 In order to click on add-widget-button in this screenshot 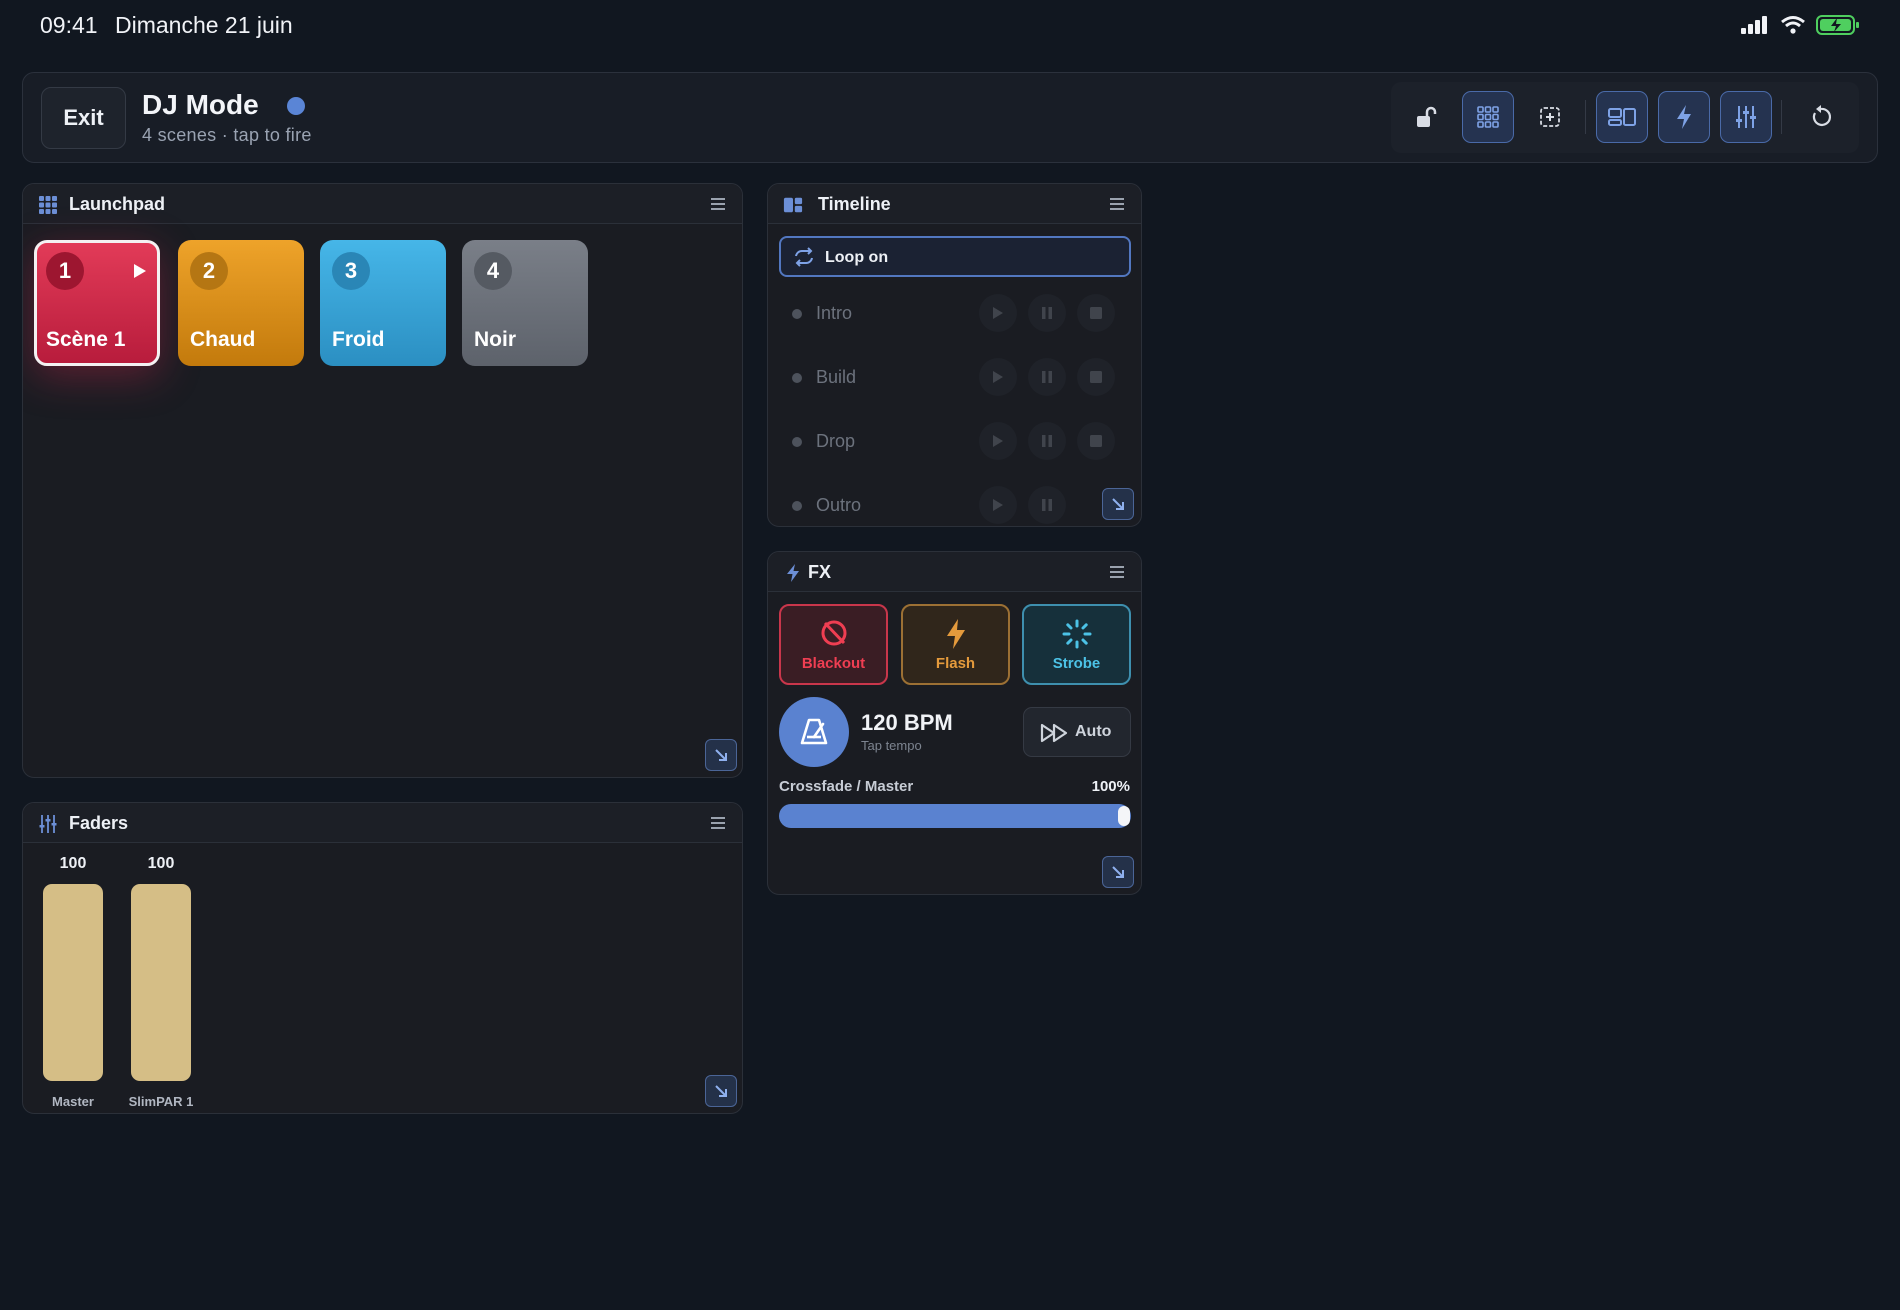, I will do `click(1550, 117)`.